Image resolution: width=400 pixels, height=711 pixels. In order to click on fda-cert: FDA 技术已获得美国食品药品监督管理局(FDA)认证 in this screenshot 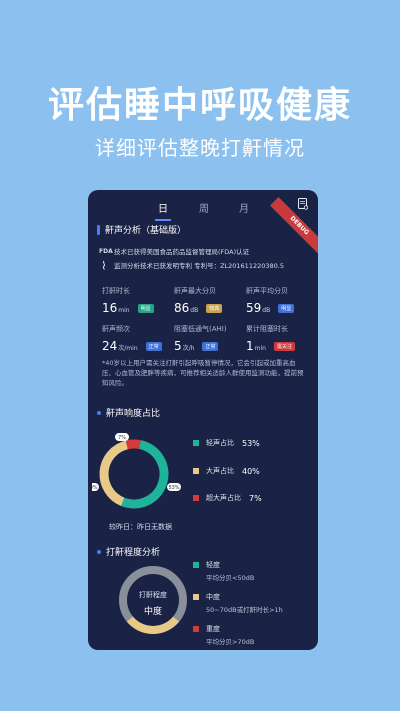, I will do `click(174, 251)`.